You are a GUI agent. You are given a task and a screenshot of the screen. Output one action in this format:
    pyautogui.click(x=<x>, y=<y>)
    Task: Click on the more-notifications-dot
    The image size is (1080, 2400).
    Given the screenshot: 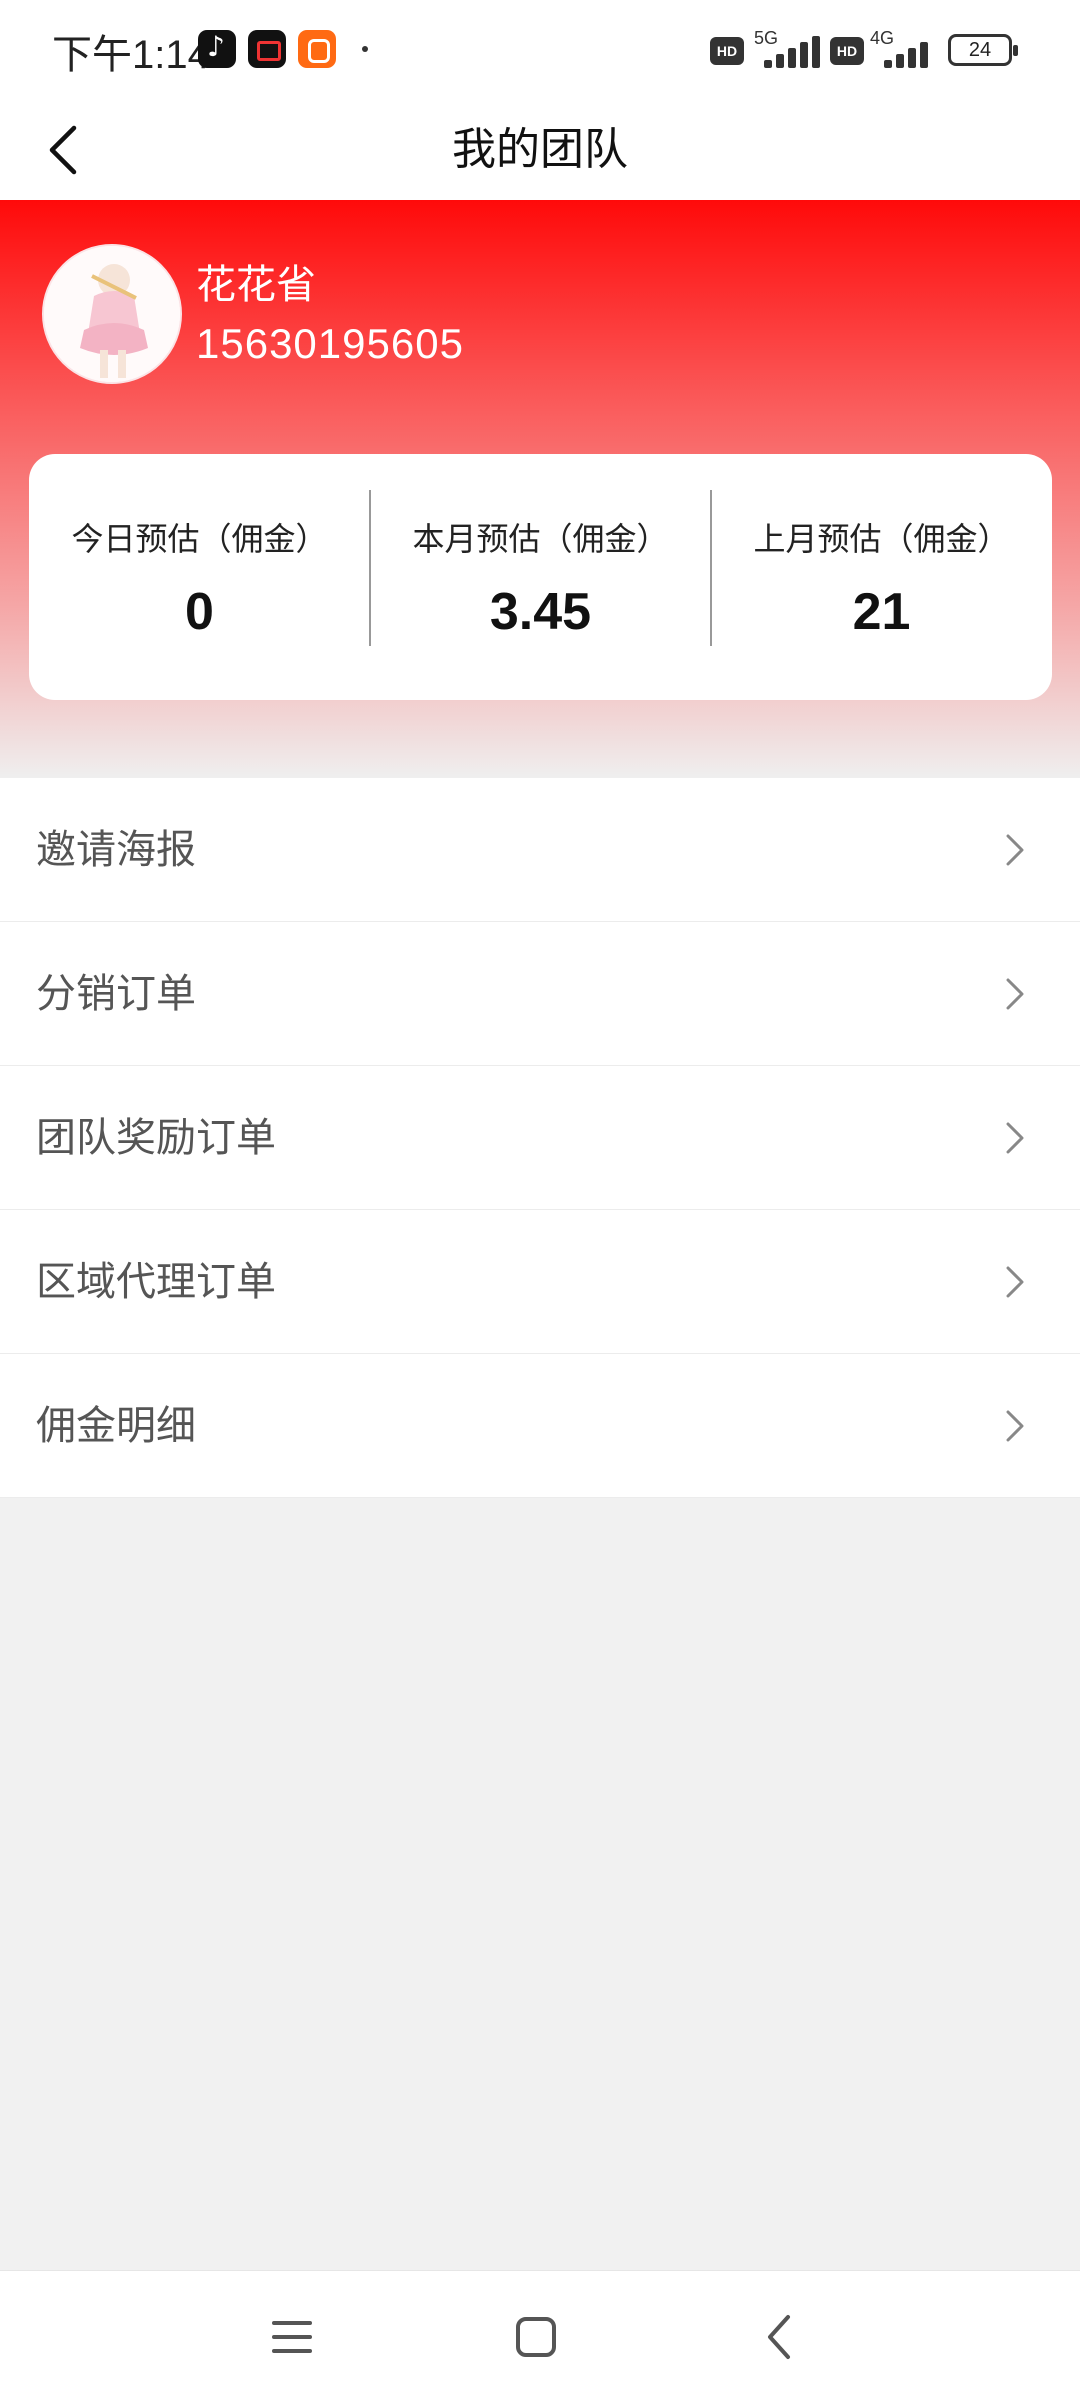 What is the action you would take?
    pyautogui.click(x=365, y=49)
    